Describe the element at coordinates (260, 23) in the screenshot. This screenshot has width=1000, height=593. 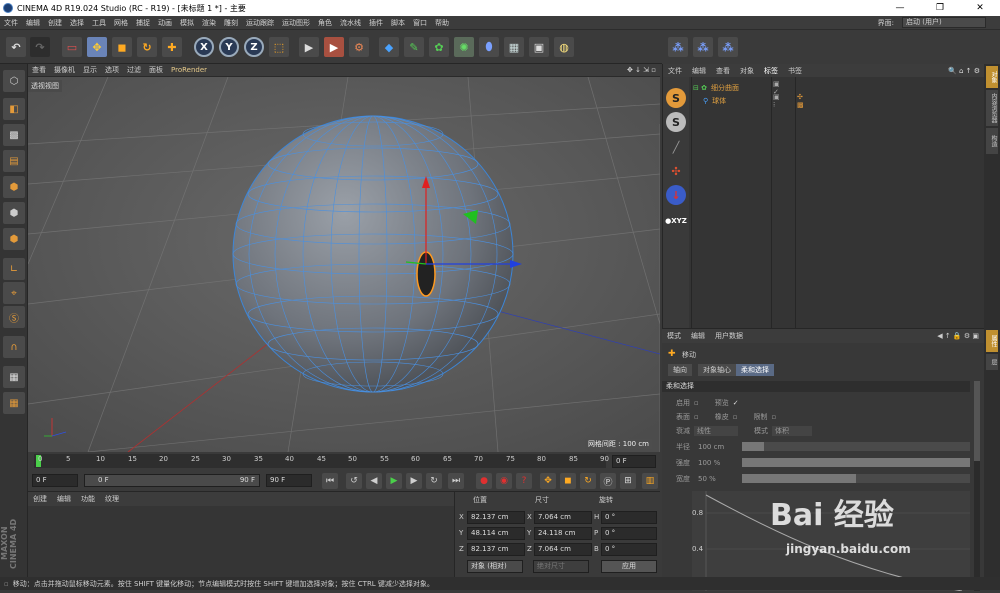
I see `menu-motion-tracking: 运动跟踪` at that location.